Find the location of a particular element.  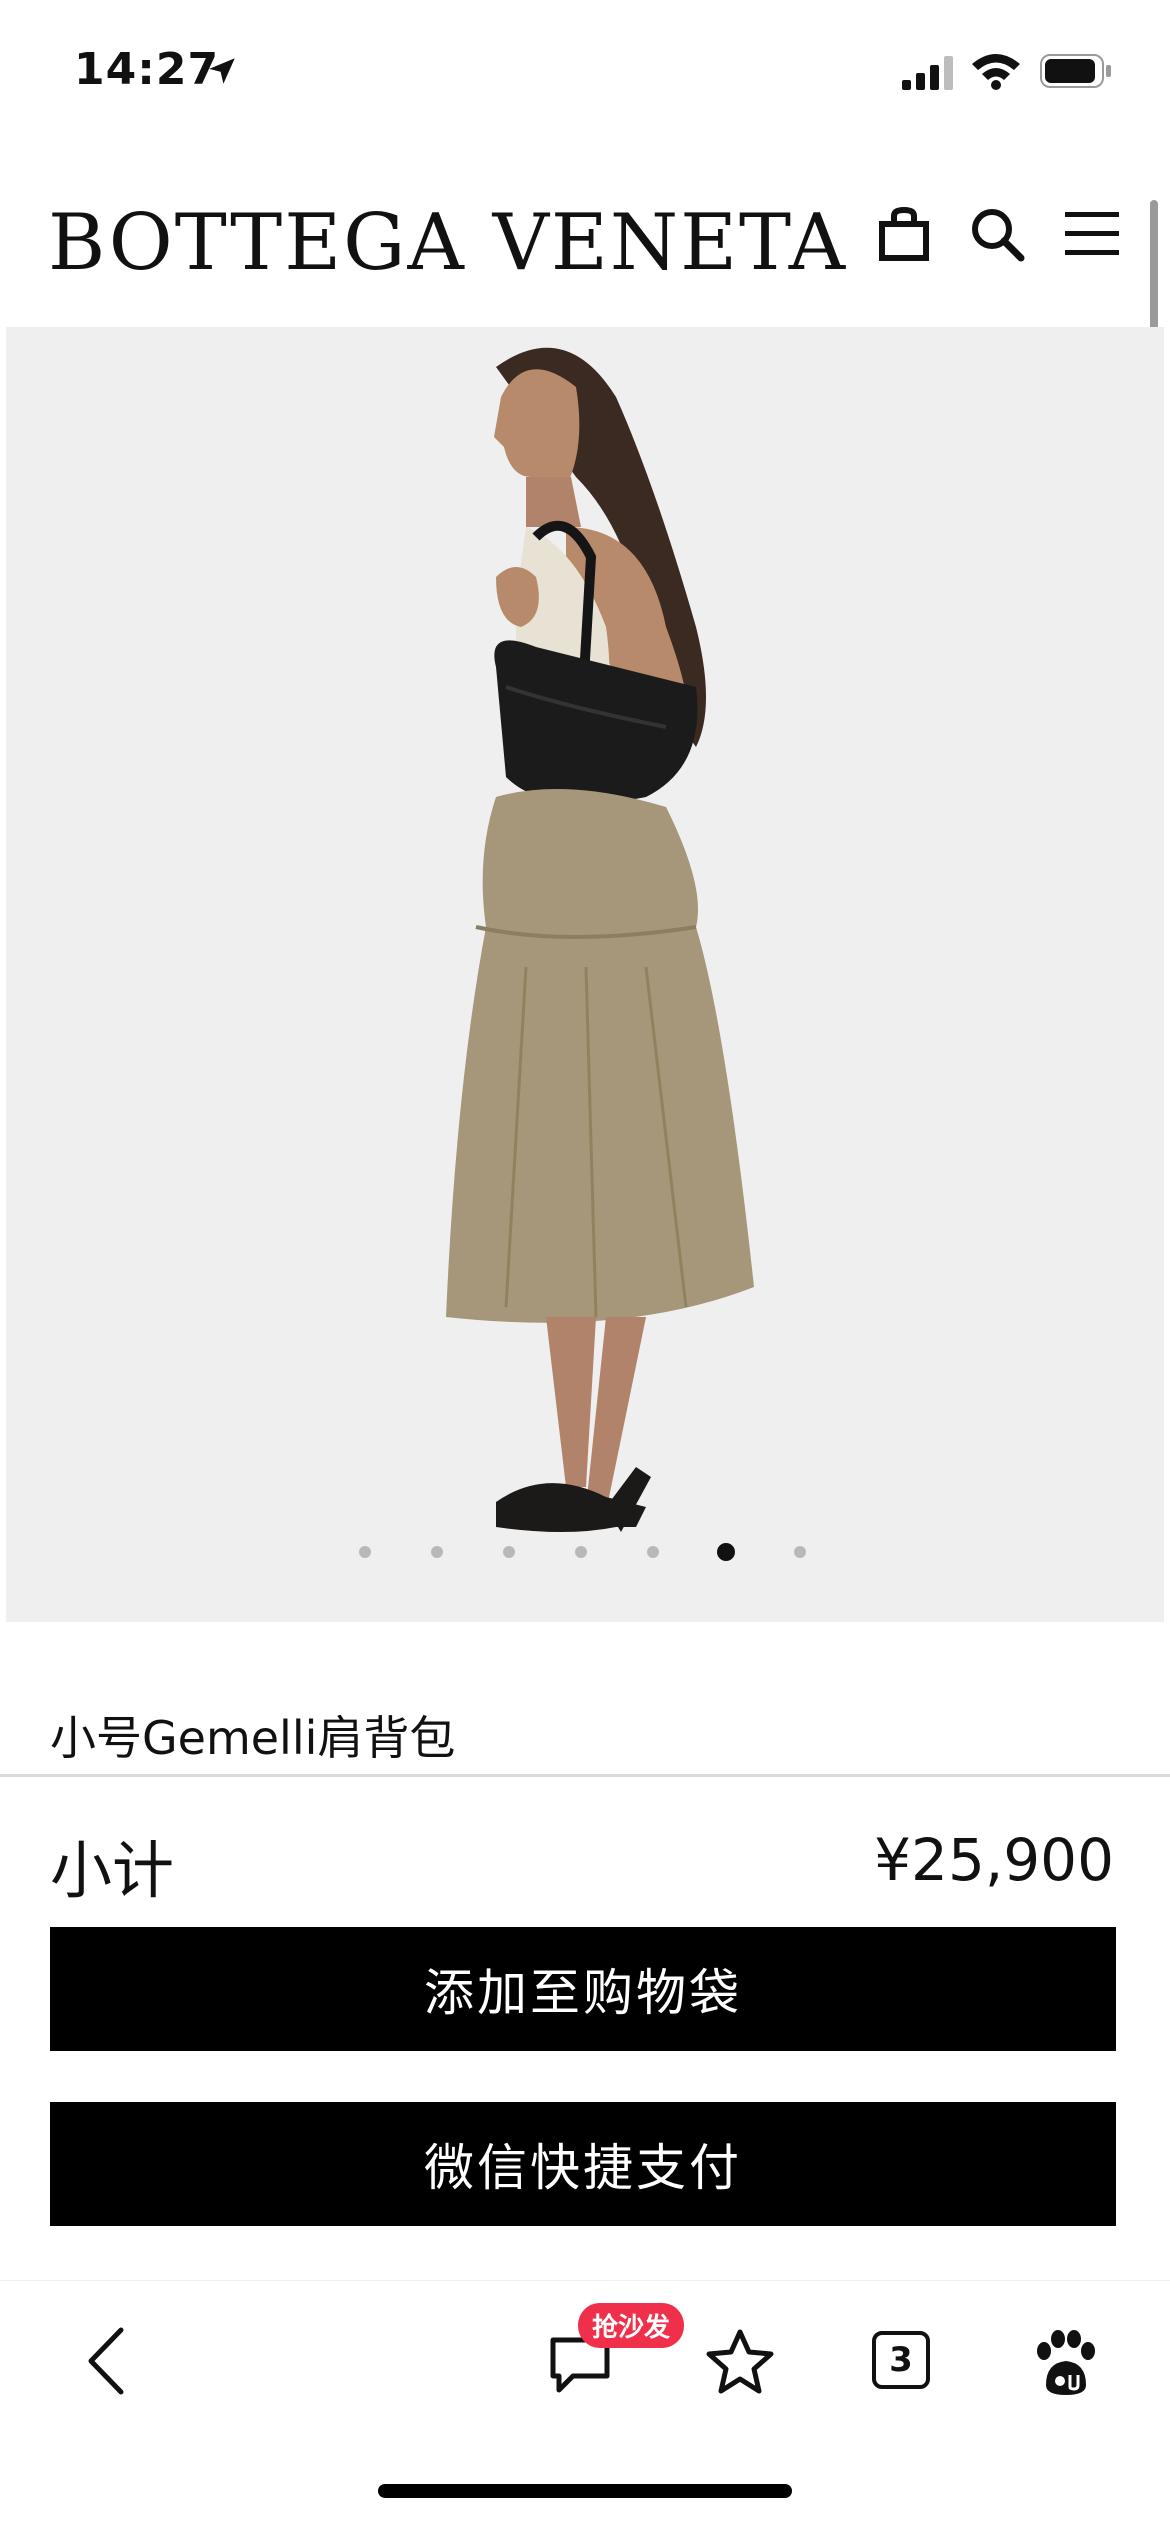

tabs-button: 3 is located at coordinates (901, 2360).